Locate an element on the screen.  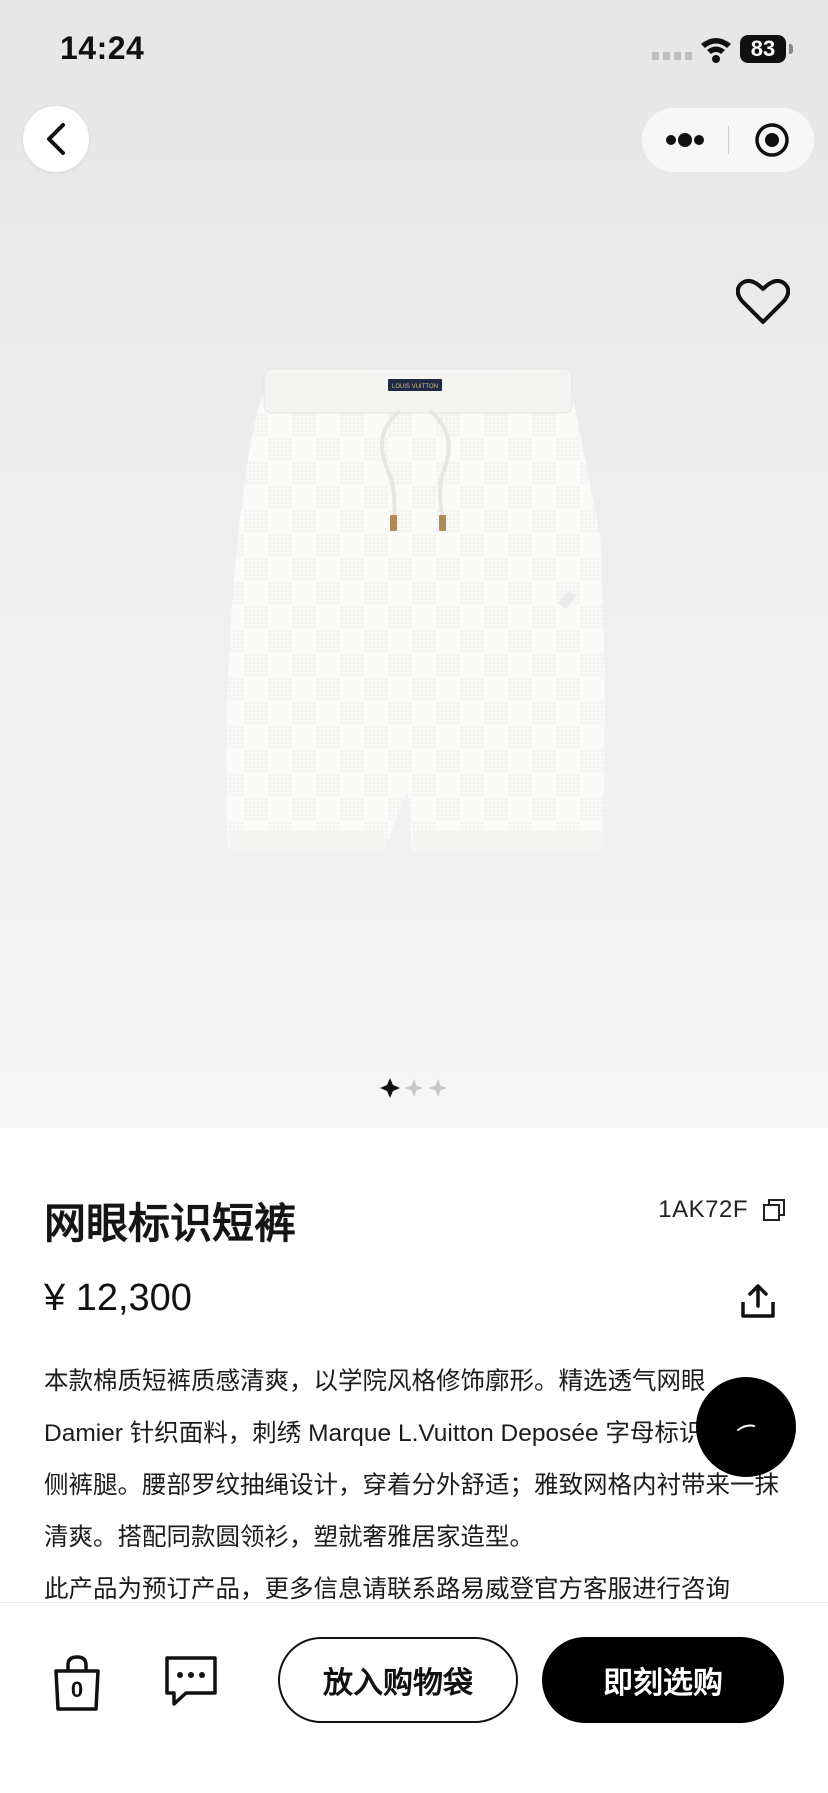
battery-tip is located at coordinates (791, 49).